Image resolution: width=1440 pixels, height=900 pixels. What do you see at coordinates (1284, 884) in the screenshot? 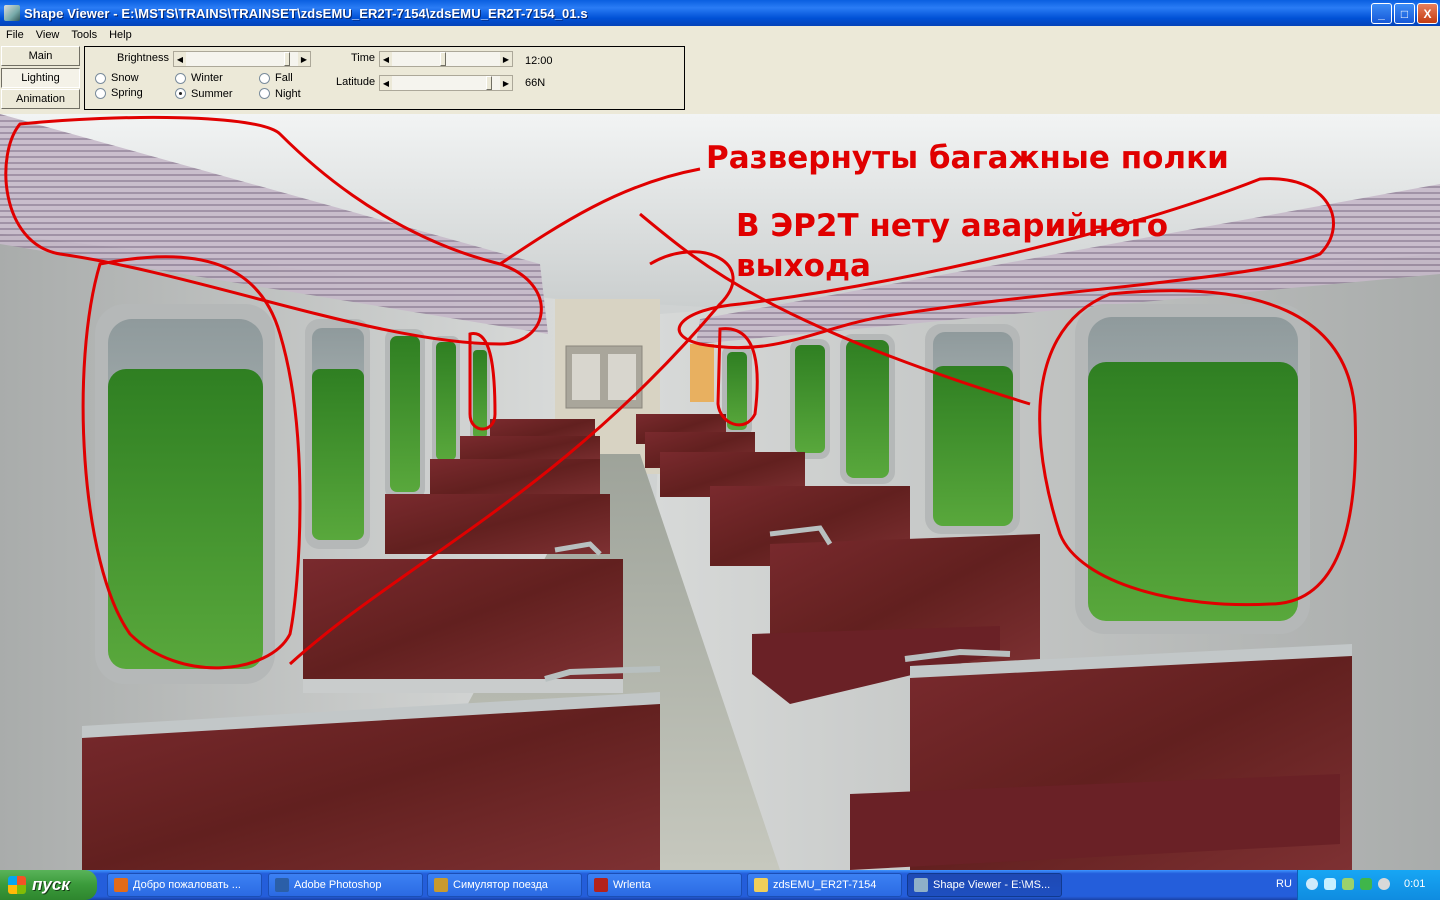
I see `language-indicator: RU` at bounding box center [1284, 884].